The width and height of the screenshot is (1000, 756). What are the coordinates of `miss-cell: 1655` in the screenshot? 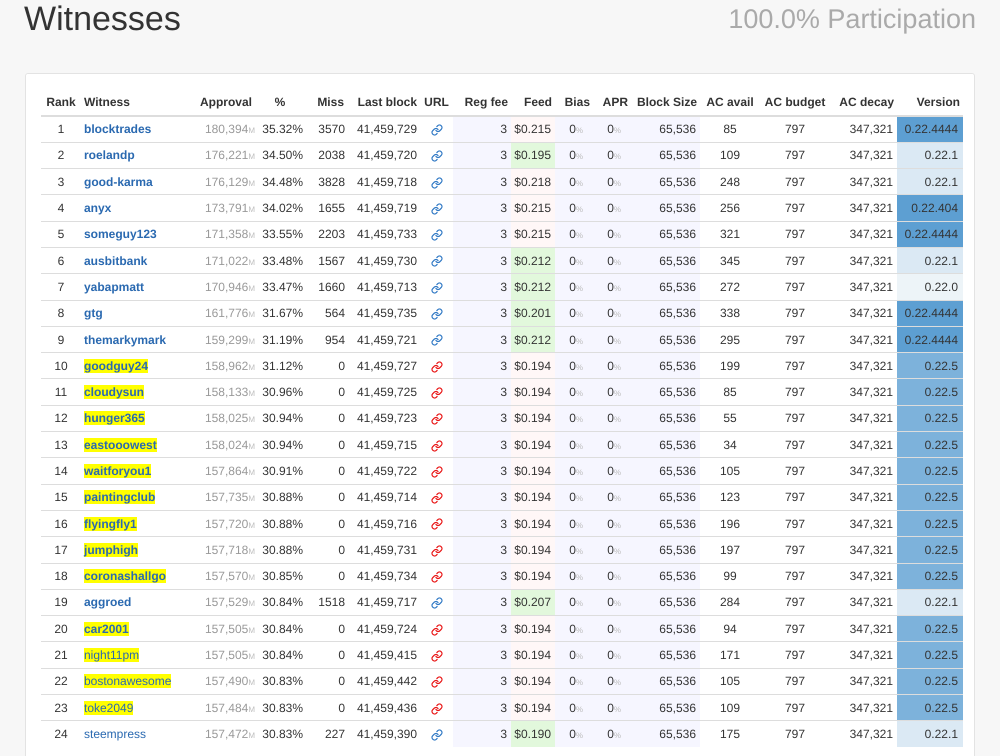 It's located at (326, 208).